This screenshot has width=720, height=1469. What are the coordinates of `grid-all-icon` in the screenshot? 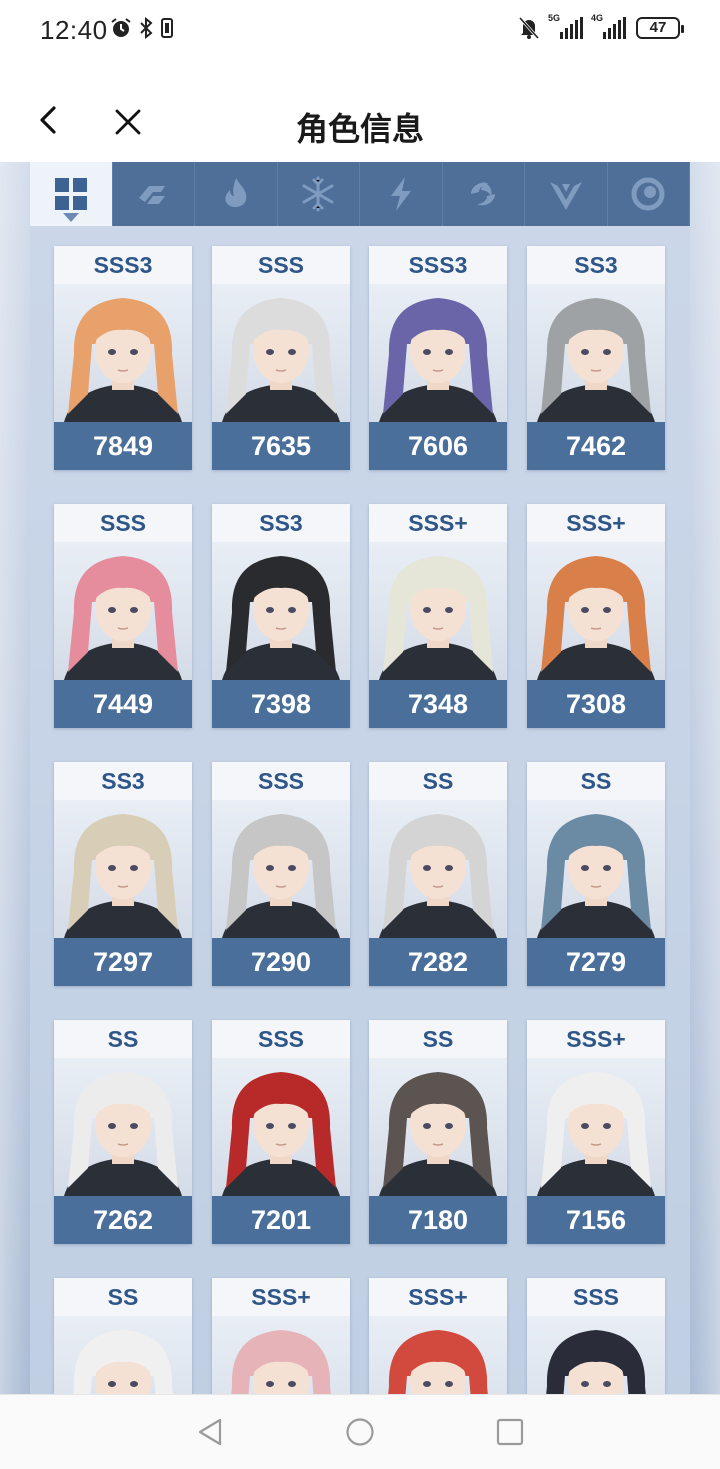 It's located at (70, 194).